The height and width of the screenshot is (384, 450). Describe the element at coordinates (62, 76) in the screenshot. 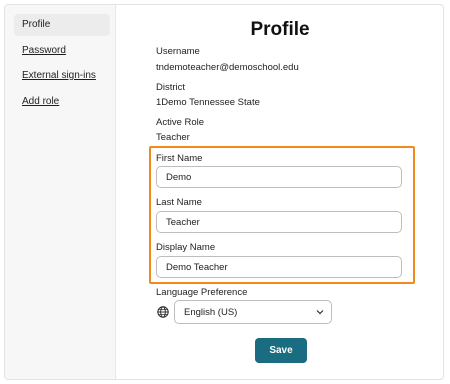

I see `sidebar-item-external-sign-ins: External sign-ins` at that location.